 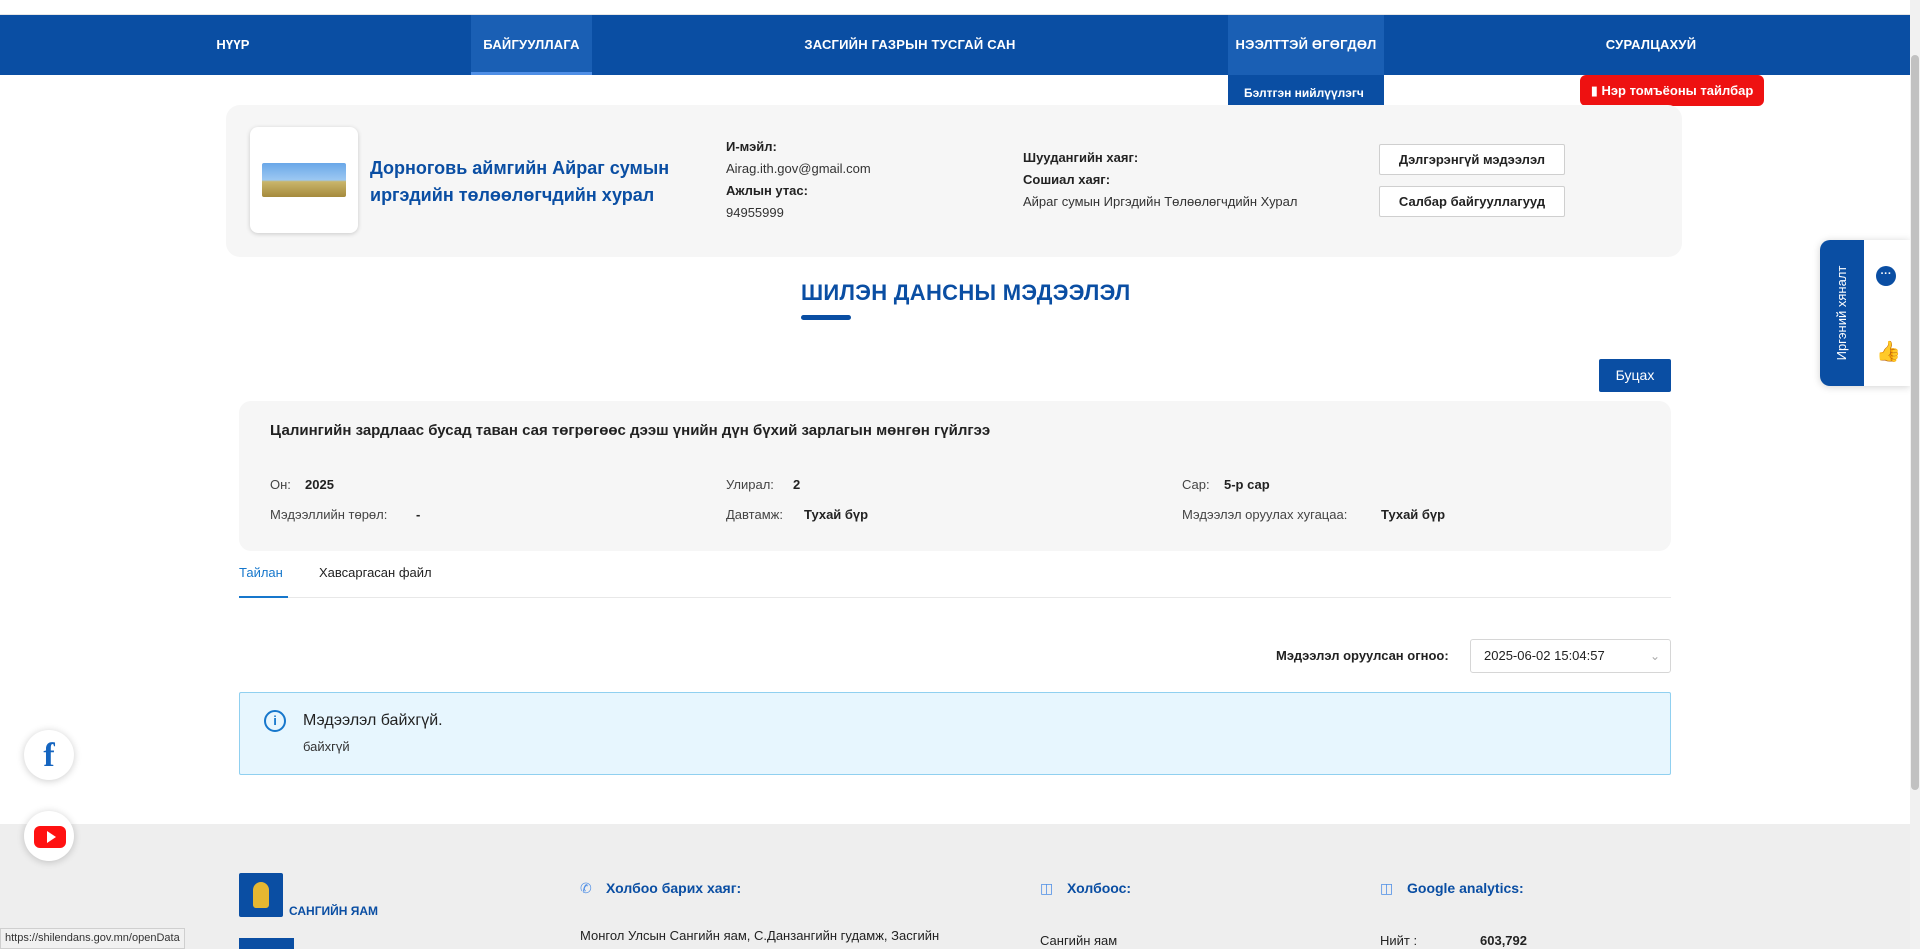 What do you see at coordinates (49, 836) in the screenshot?
I see `youtube-icon` at bounding box center [49, 836].